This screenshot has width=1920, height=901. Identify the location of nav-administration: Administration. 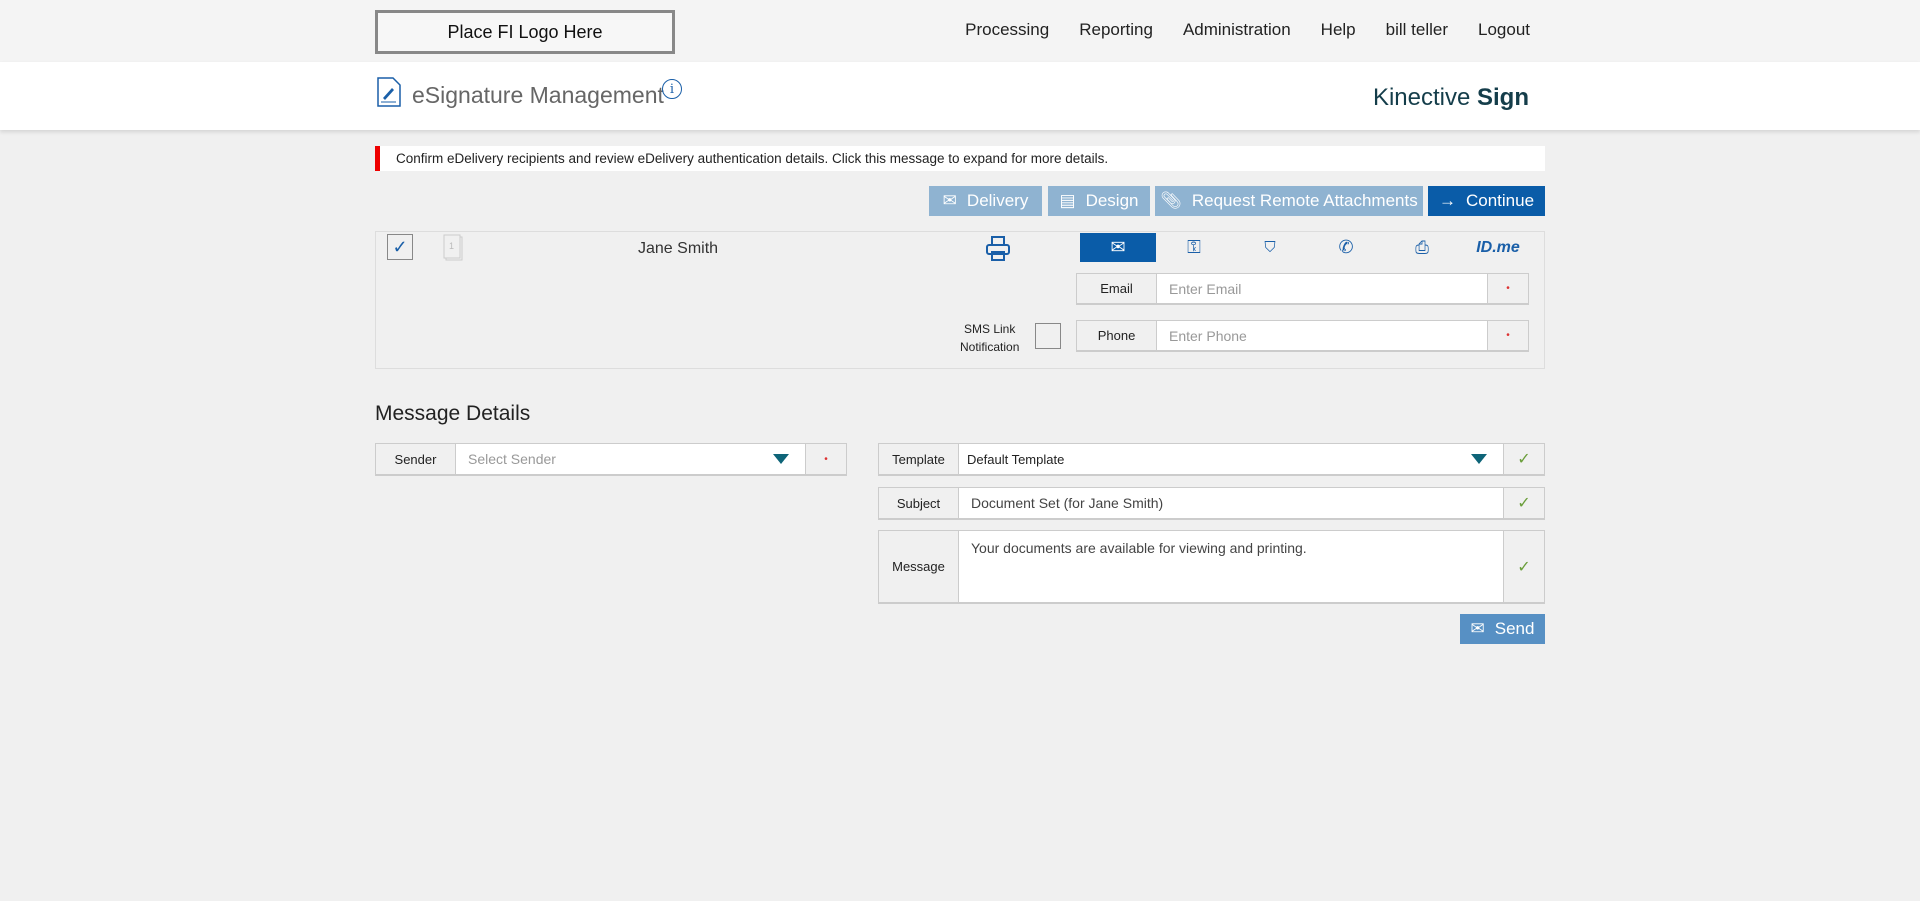
(1237, 30).